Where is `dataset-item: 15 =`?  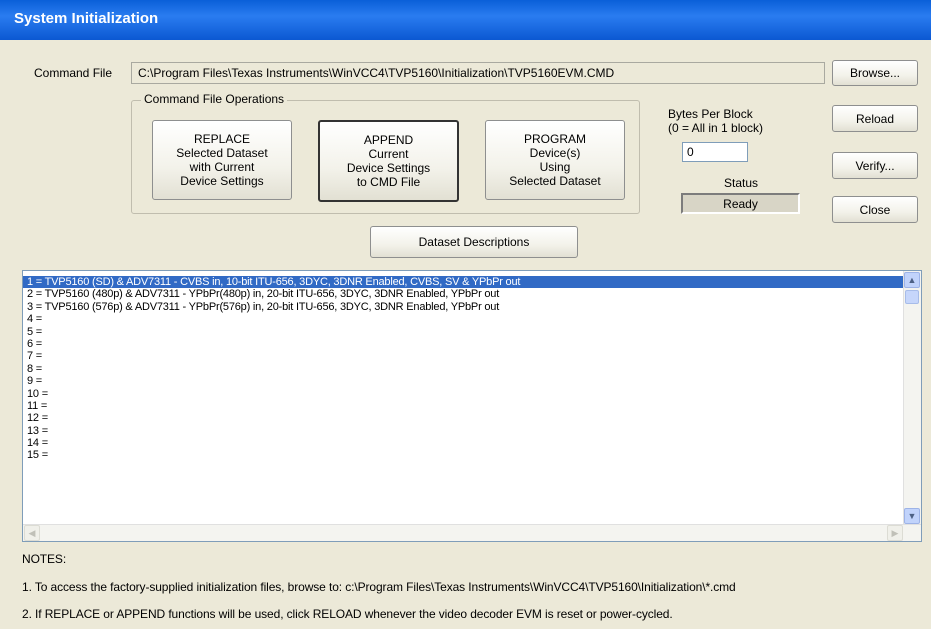
dataset-item: 15 = is located at coordinates (472, 455).